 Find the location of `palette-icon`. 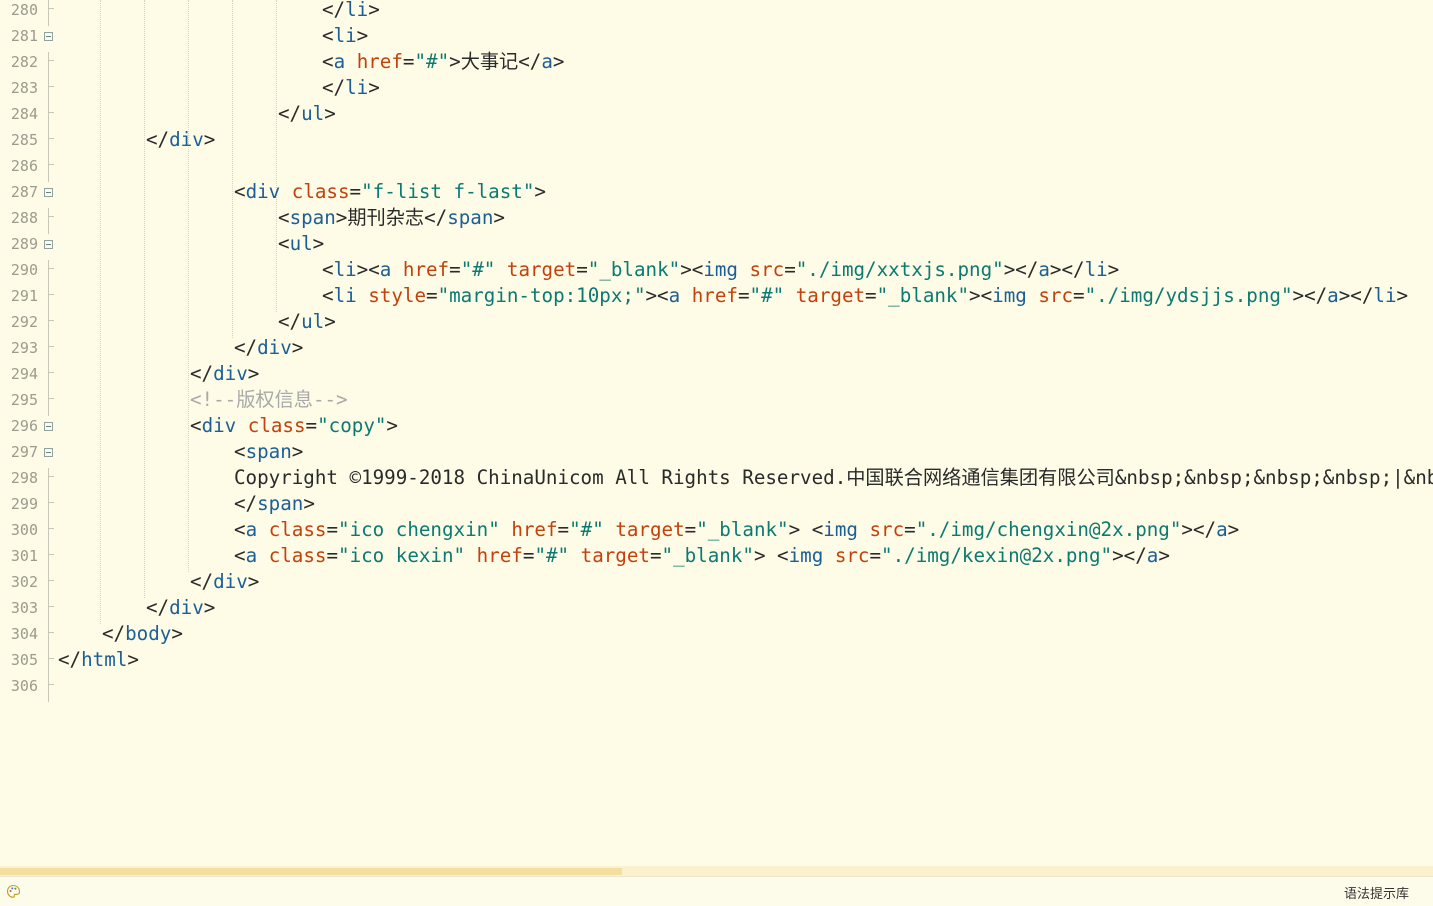

palette-icon is located at coordinates (13, 891).